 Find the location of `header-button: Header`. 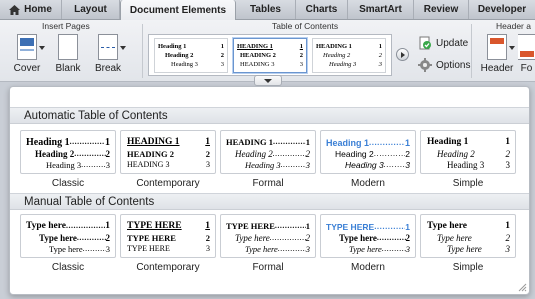

header-button: Header is located at coordinates (497, 57).